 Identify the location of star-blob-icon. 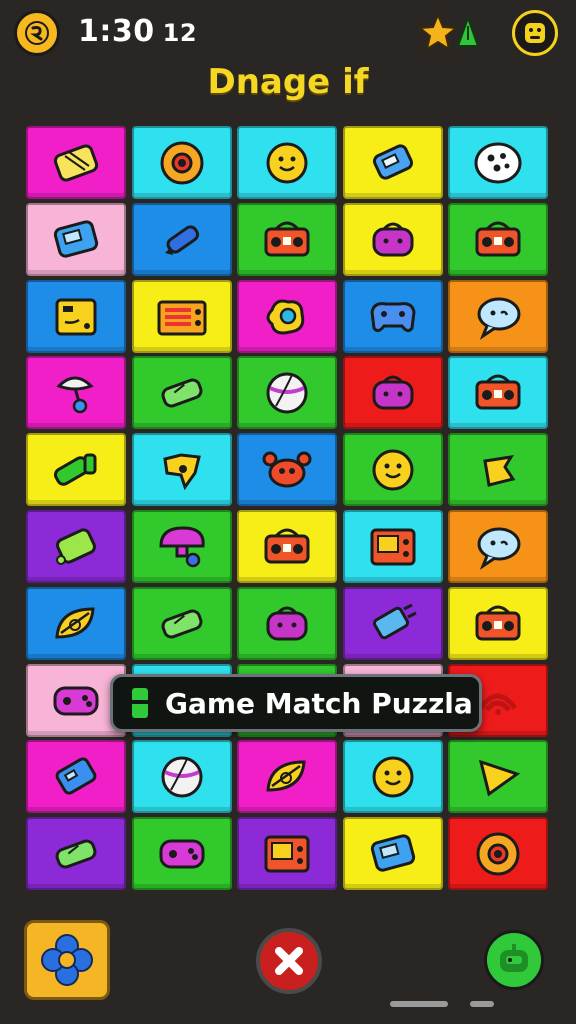
(182, 470).